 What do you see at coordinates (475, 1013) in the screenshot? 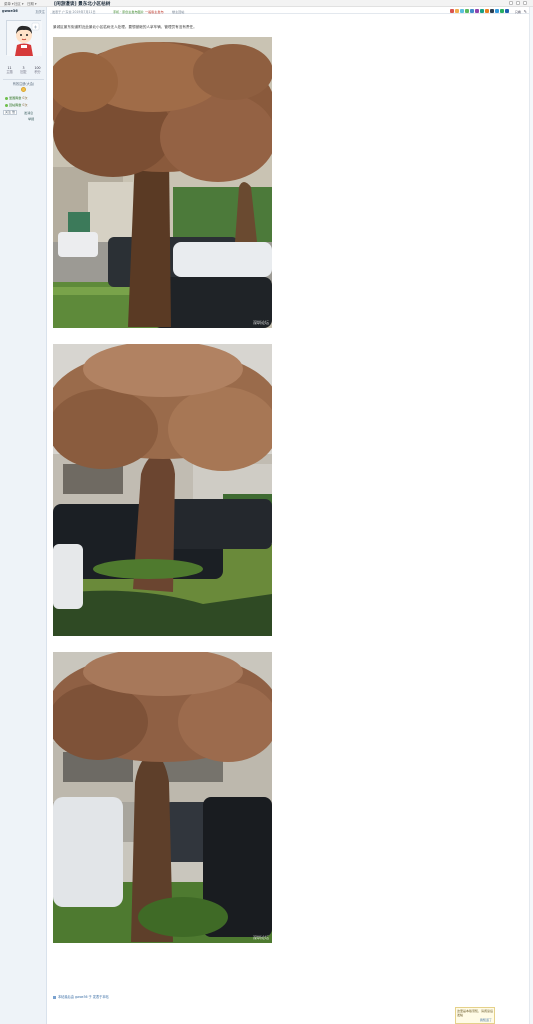
I see `notice-text: 这里是本版须知，请阅读后发帖` at bounding box center [475, 1013].